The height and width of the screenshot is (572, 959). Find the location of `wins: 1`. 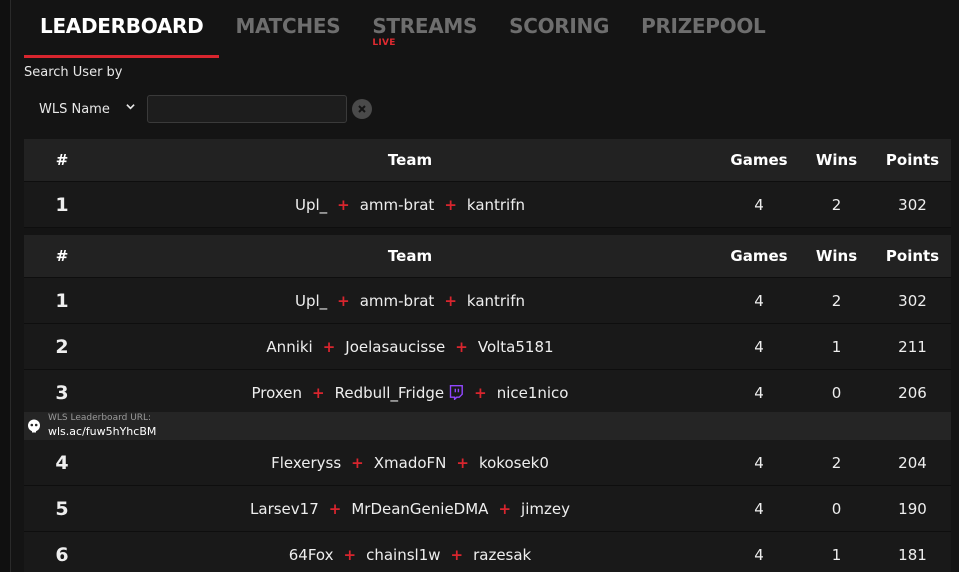

wins: 1 is located at coordinates (836, 346).